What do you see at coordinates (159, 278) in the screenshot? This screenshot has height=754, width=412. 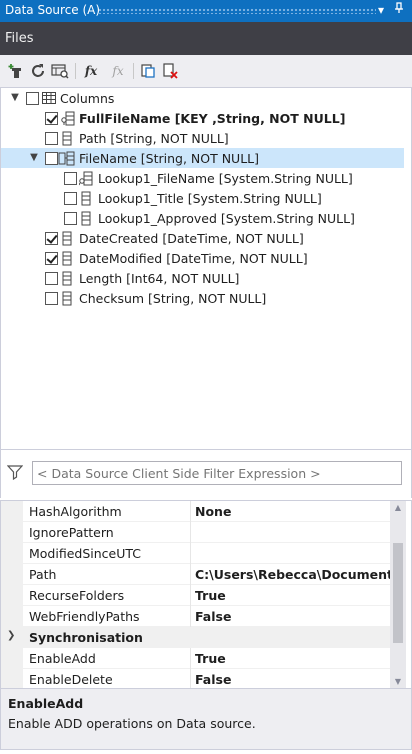 I see `tree-item-label: Length [Int64, NOT NULL]` at bounding box center [159, 278].